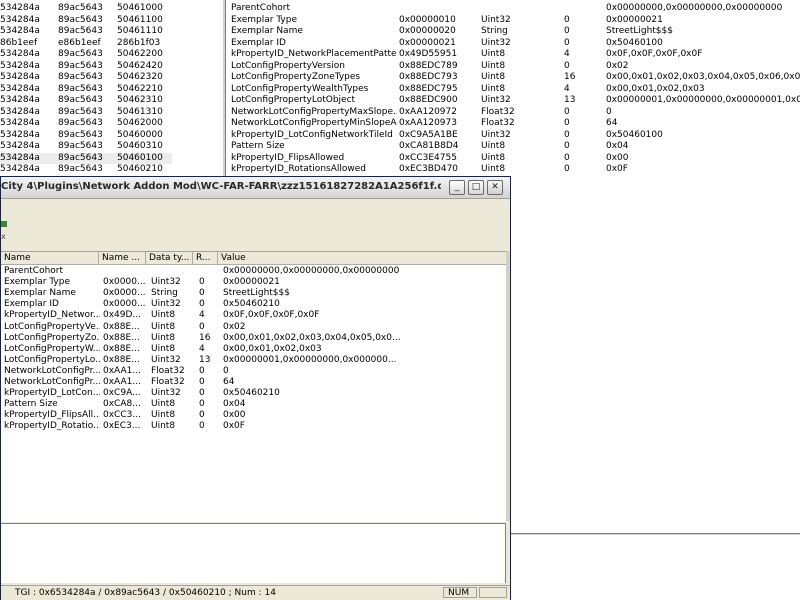 The image size is (800, 600). I want to click on close-button: ✕, so click(495, 187).